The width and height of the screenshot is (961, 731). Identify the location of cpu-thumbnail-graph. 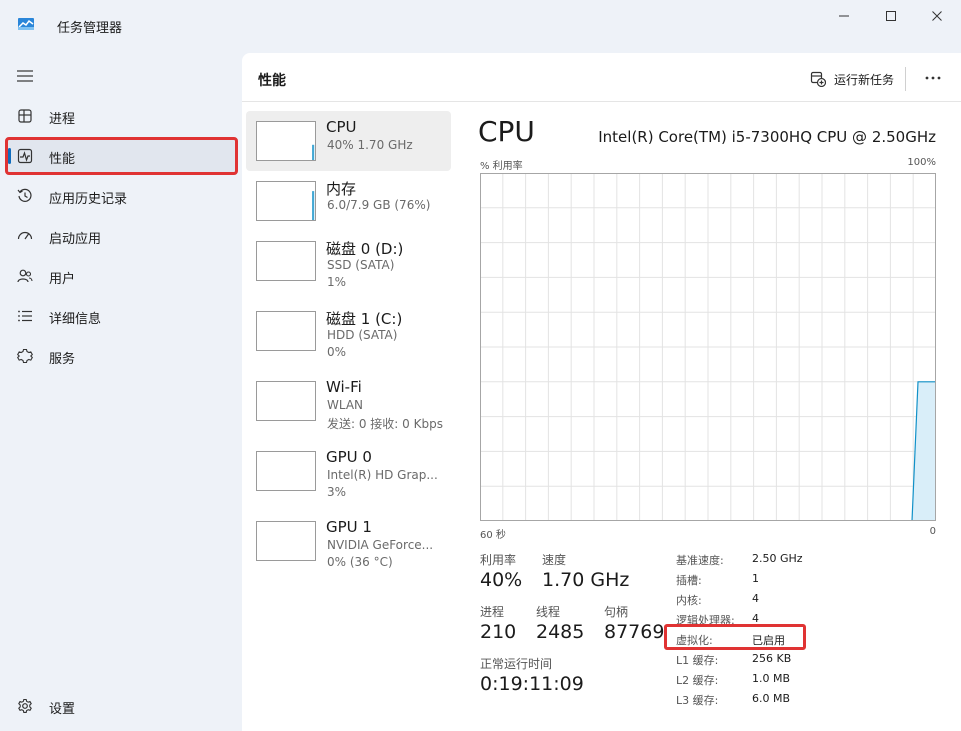
(313, 152).